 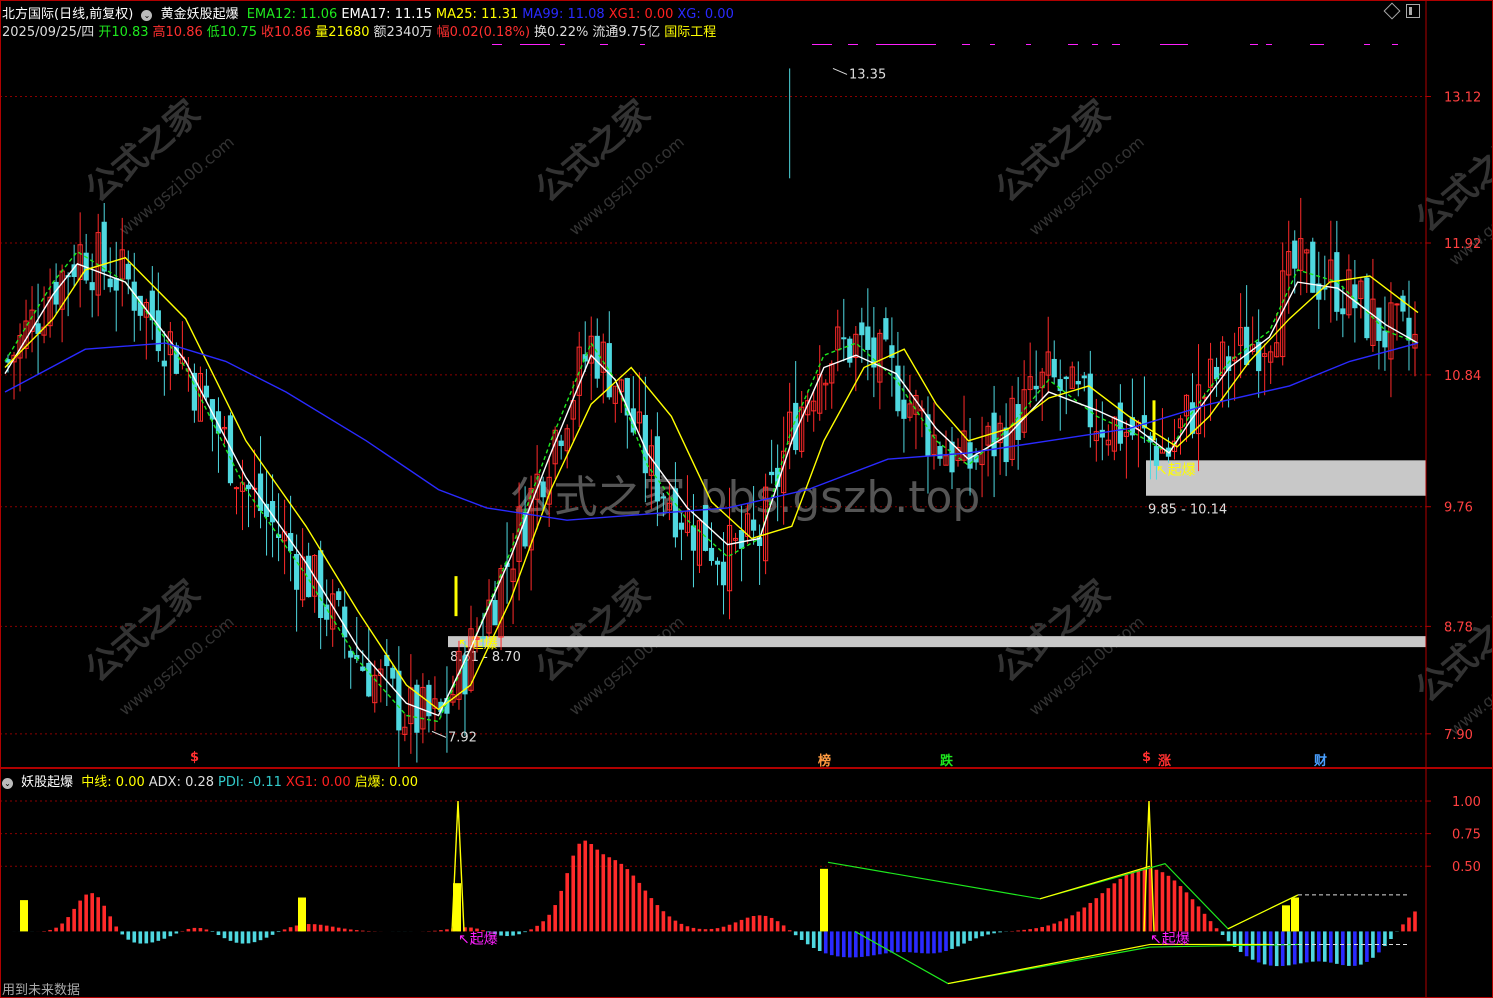 What do you see at coordinates (386, 14) in the screenshot?
I see `ma-value-1: EMA17: 11.15` at bounding box center [386, 14].